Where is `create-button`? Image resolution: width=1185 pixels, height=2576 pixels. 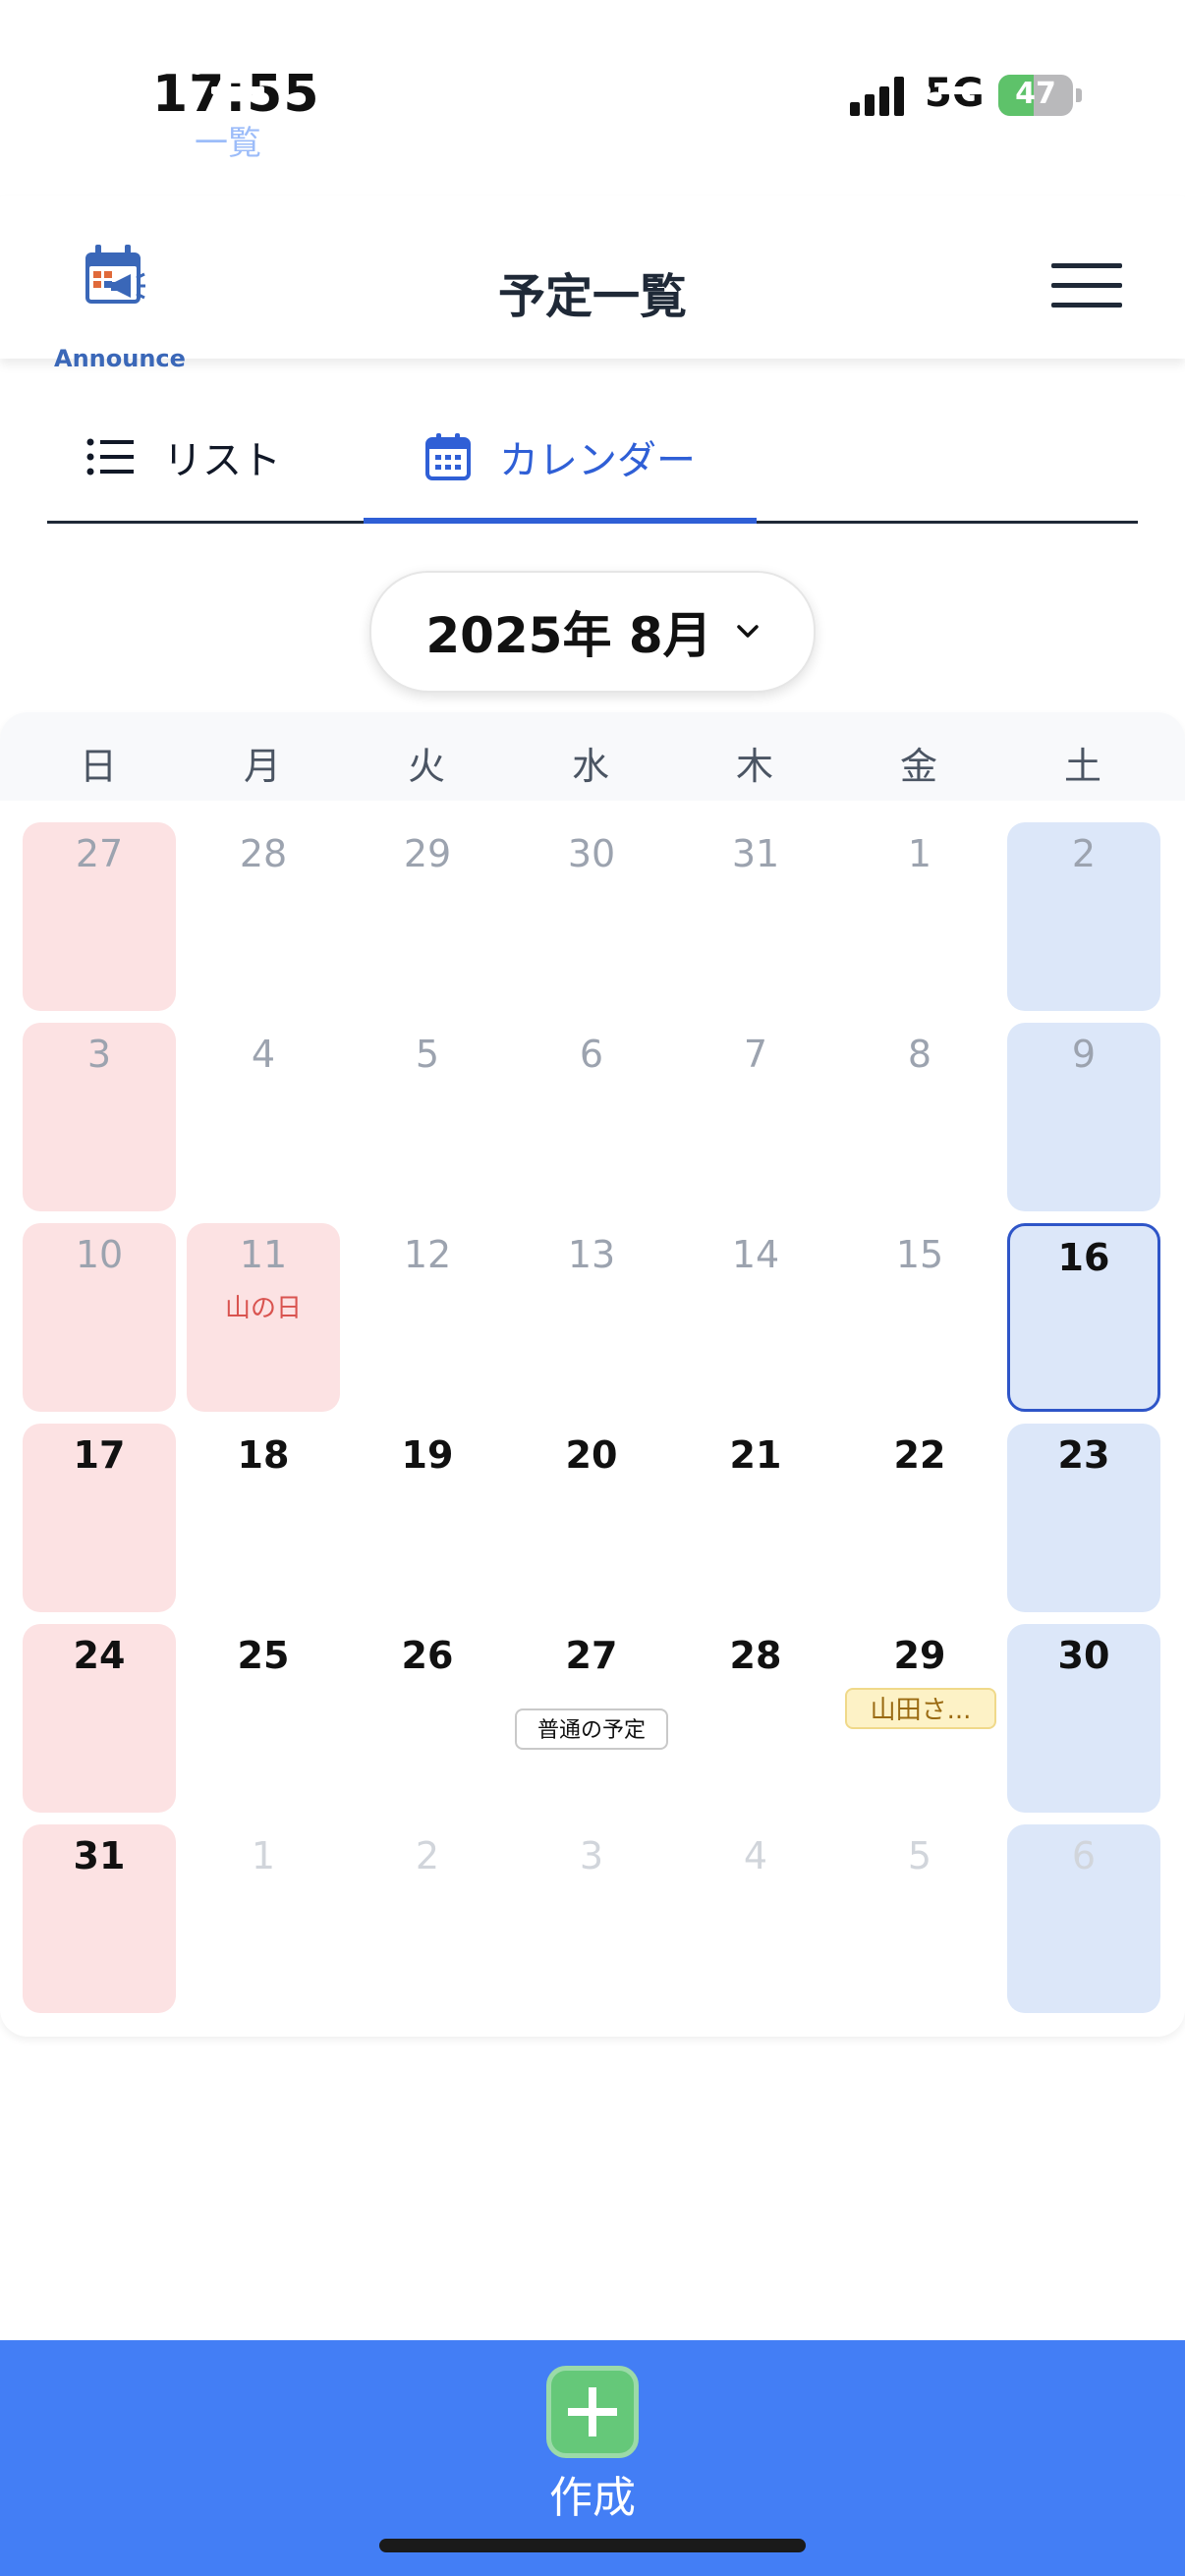
create-button is located at coordinates (592, 2412).